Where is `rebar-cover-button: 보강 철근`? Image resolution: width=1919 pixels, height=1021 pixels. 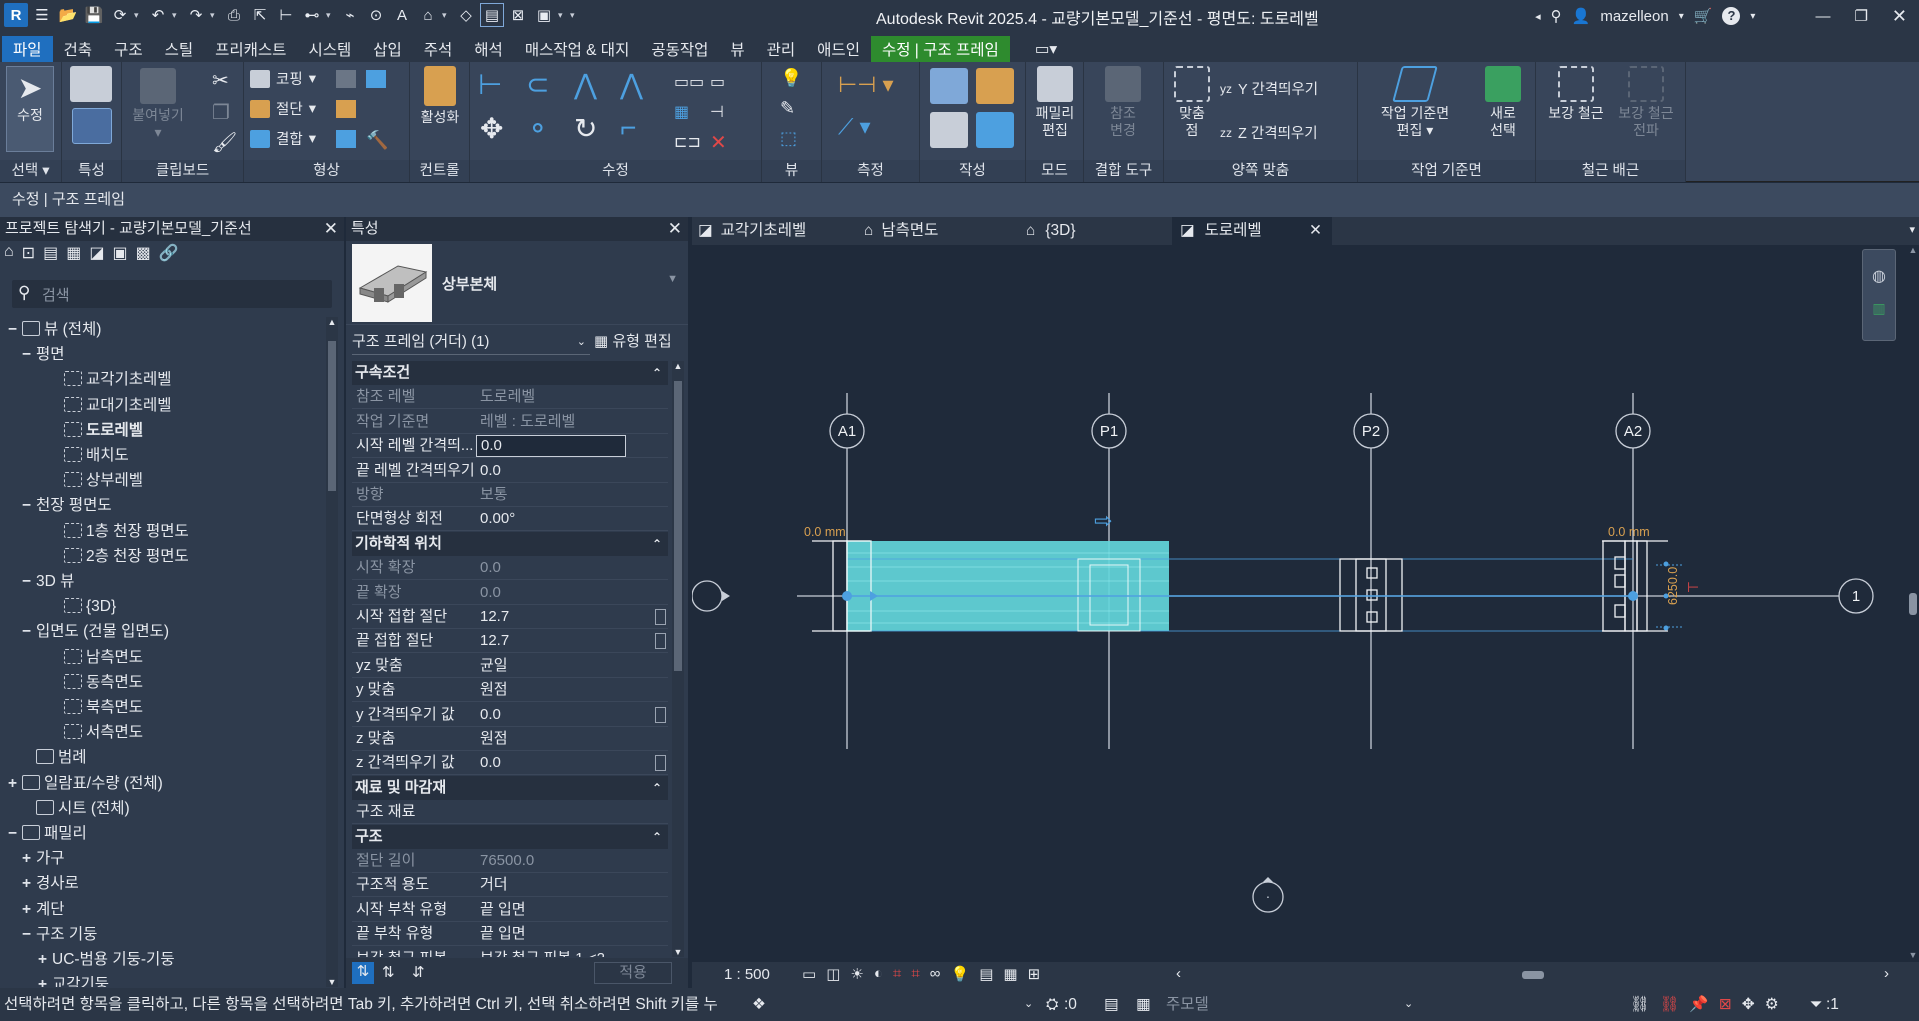
rebar-cover-button: 보강 철근 is located at coordinates (1576, 94).